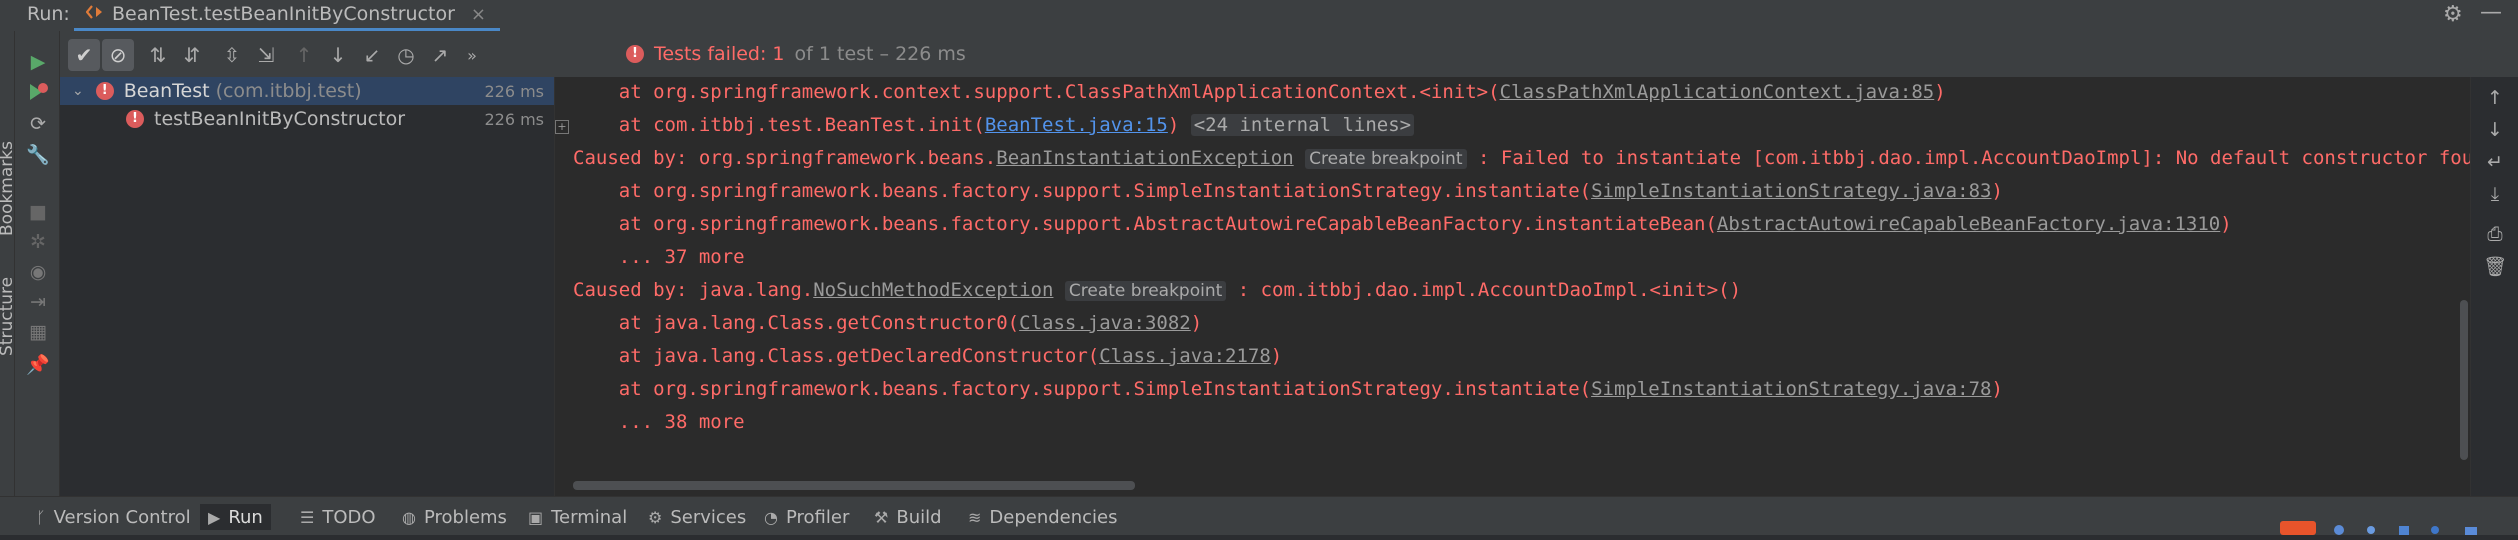 This screenshot has height=540, width=2518. Describe the element at coordinates (166, 91) in the screenshot. I see `test-class-name: BeanTest` at that location.